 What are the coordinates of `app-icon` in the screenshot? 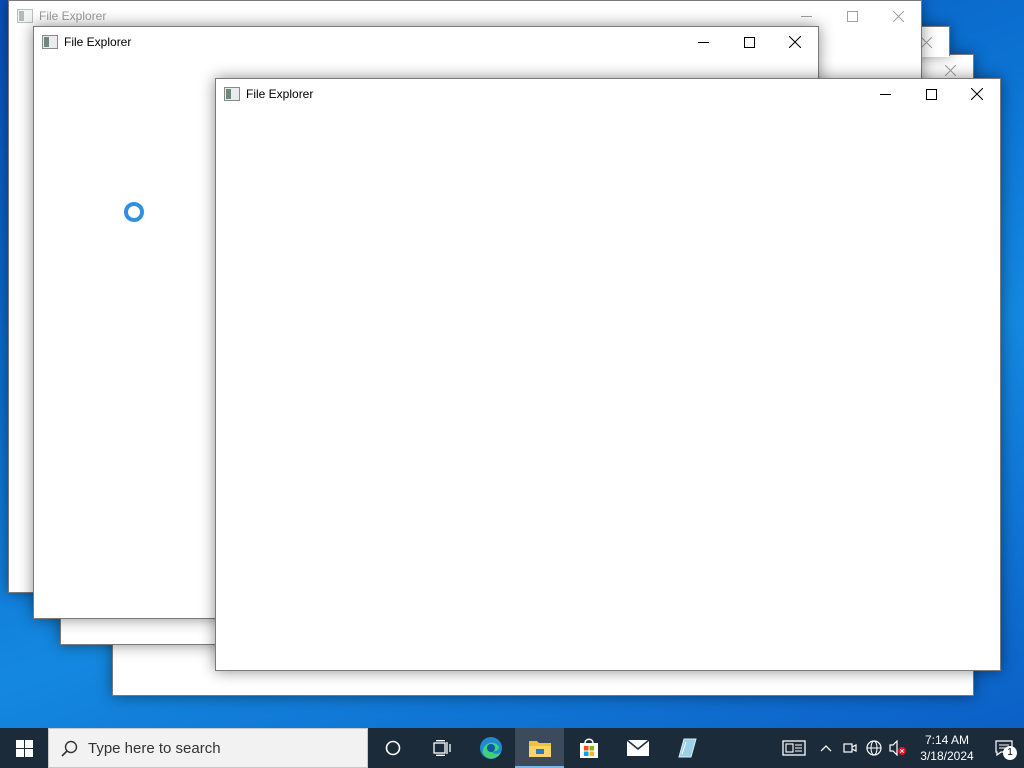 It's located at (687, 748).